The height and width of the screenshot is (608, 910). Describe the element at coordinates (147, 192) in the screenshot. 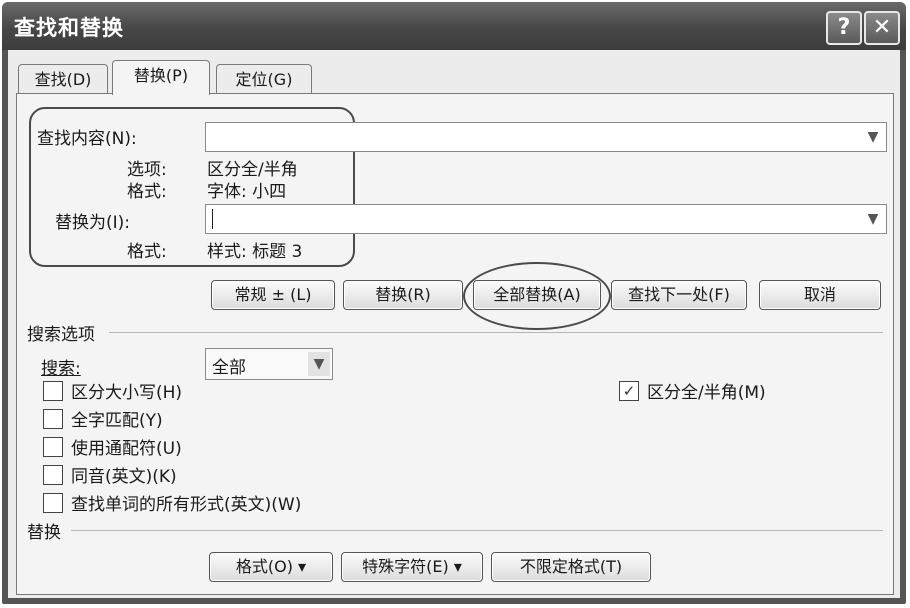

I see `find-format-key: 格式:` at that location.